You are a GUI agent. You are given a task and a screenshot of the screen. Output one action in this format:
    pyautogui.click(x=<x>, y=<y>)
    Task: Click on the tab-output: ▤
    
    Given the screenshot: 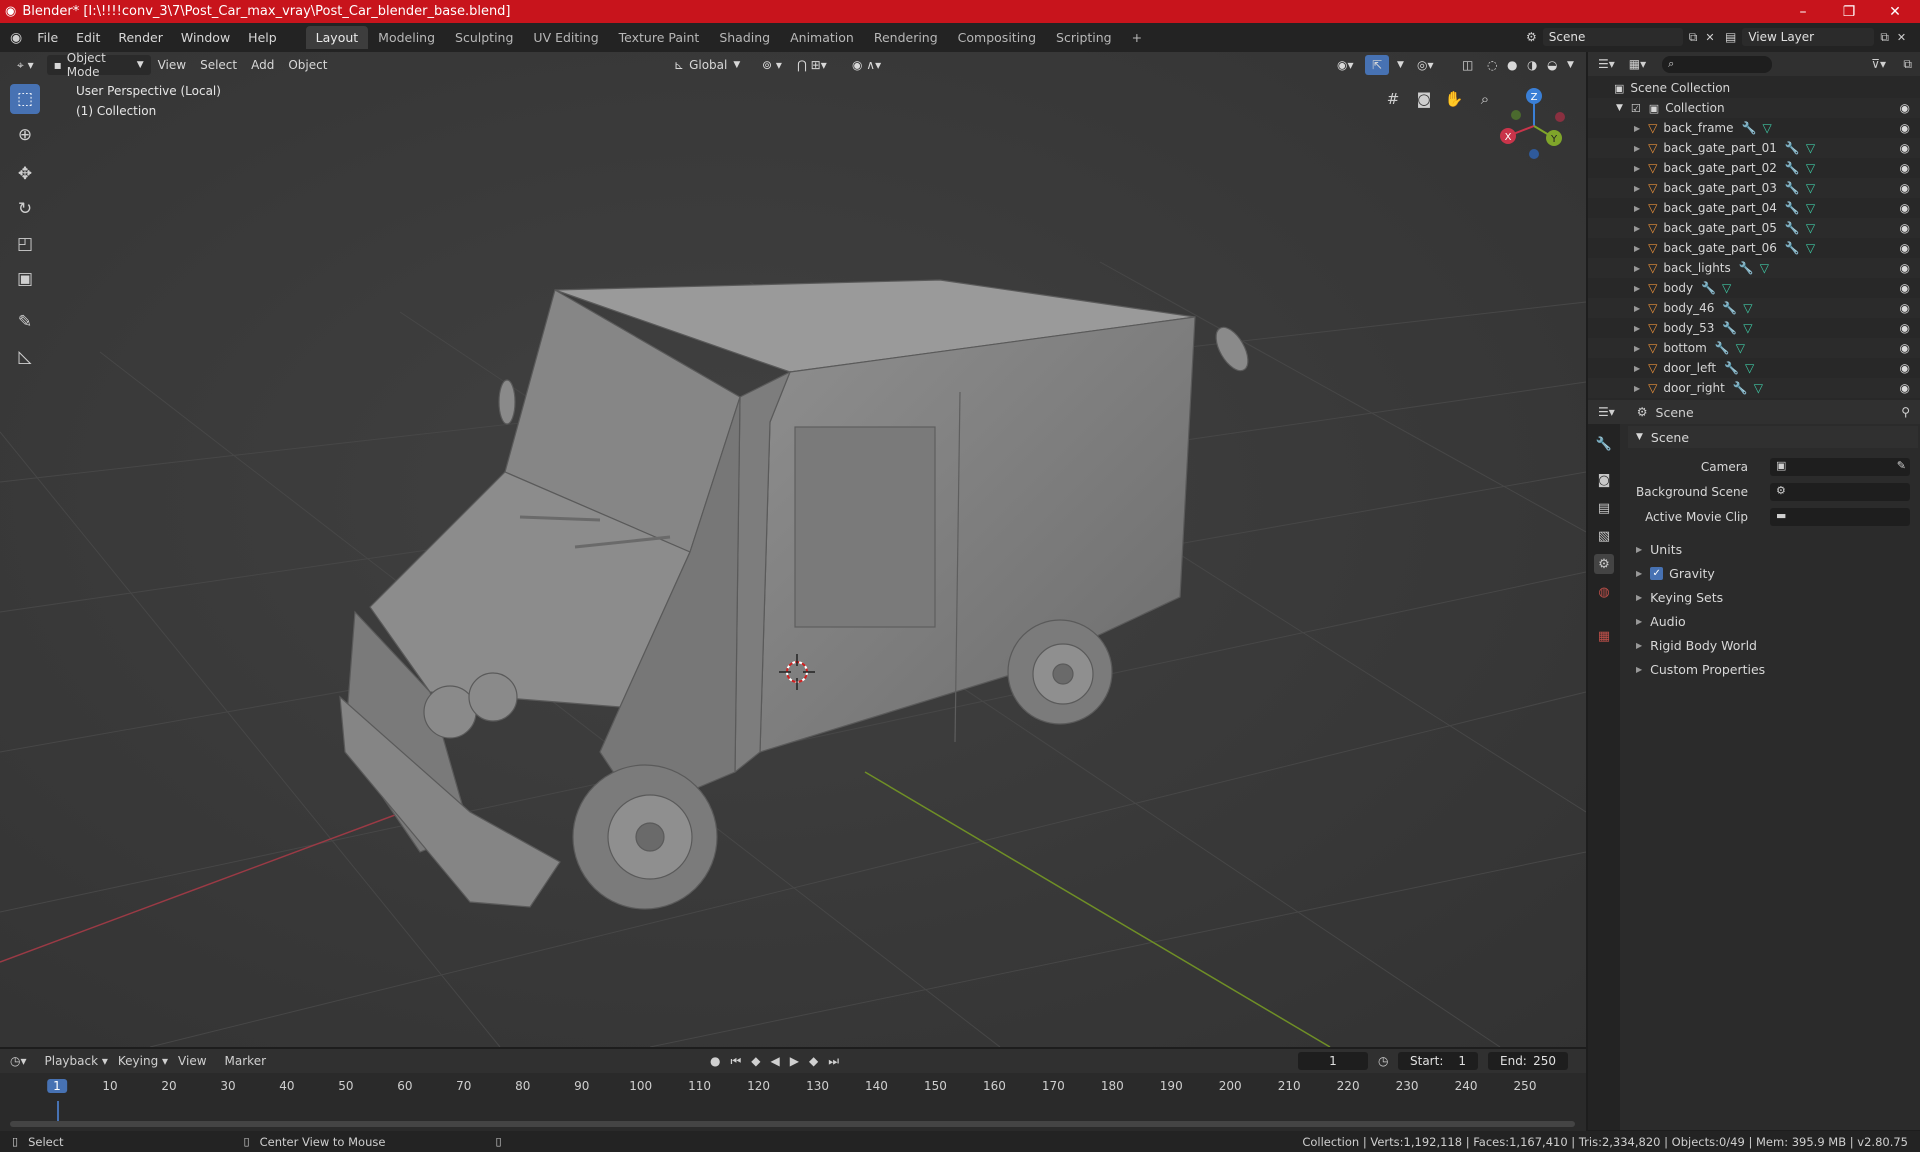 What is the action you would take?
    pyautogui.click(x=1604, y=508)
    